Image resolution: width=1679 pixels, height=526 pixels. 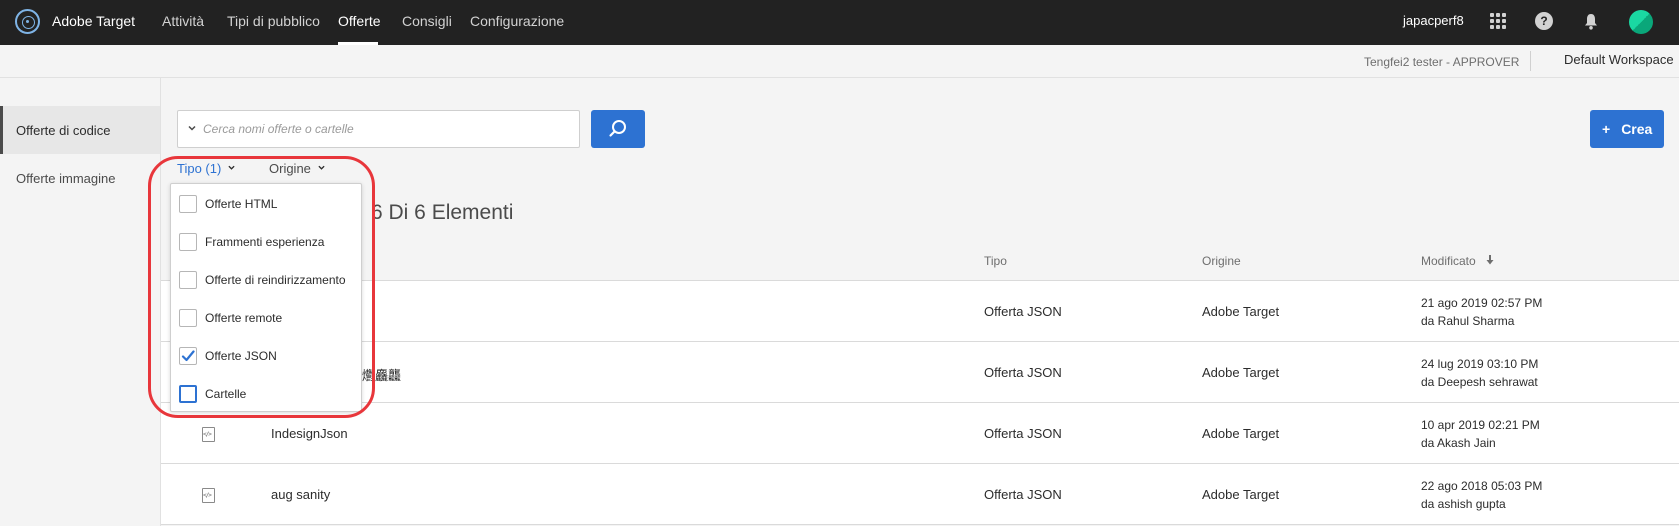 I want to click on column-header-modificato-label: Modificato, so click(x=1448, y=261).